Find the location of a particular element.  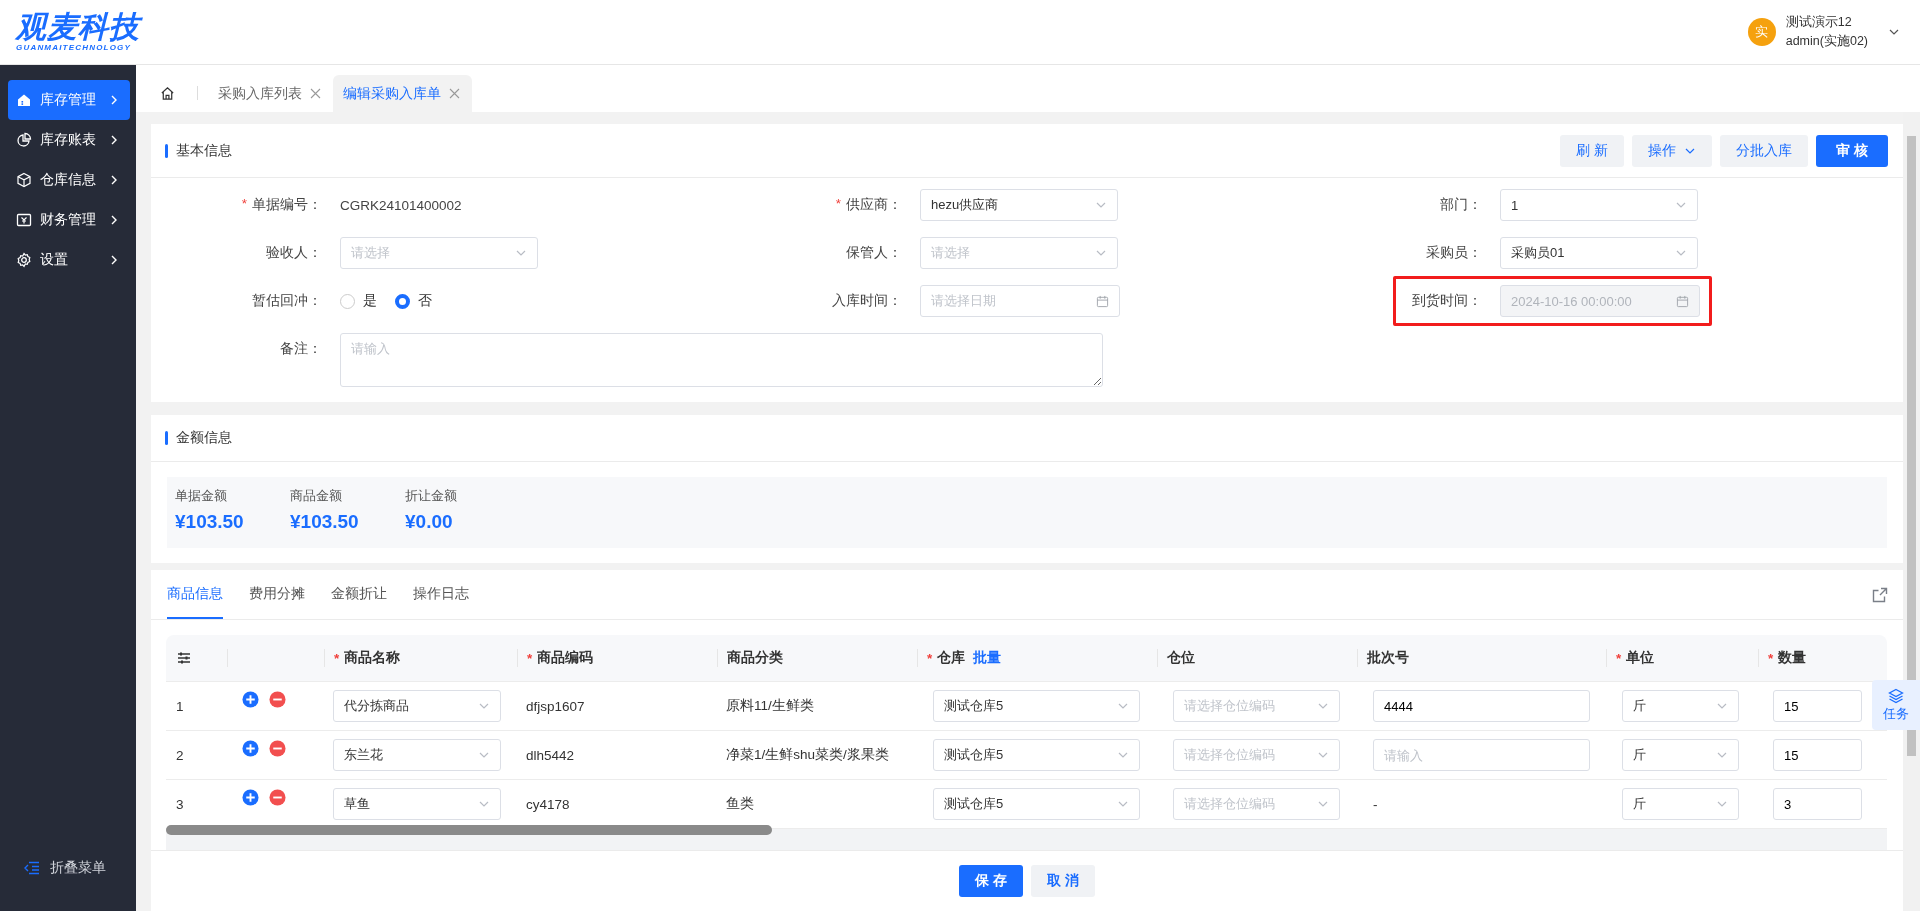

action-button: 分批入库 is located at coordinates (1764, 150).